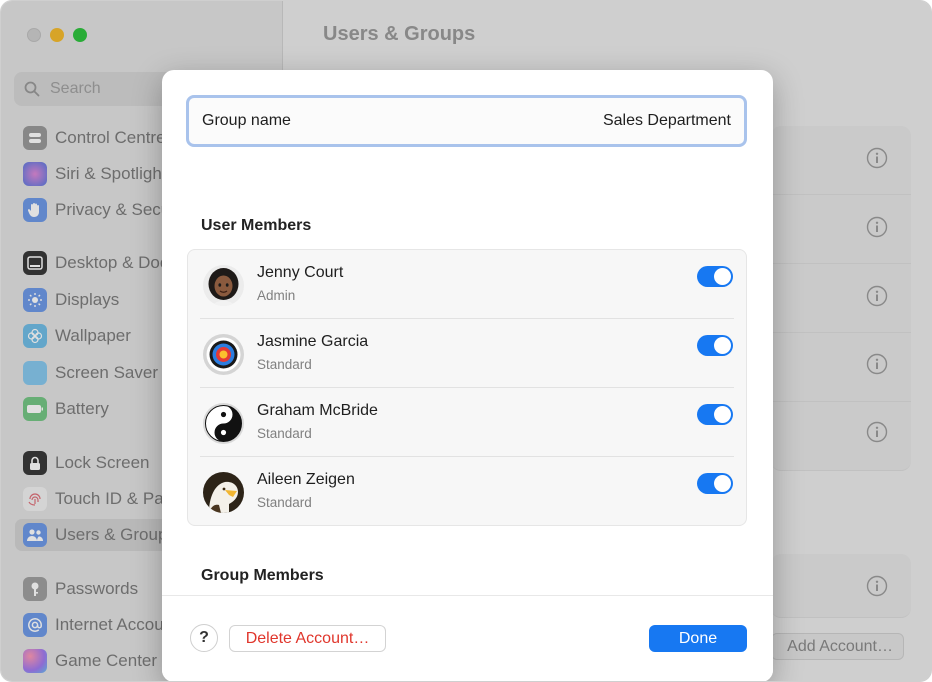 This screenshot has width=932, height=682. Describe the element at coordinates (467, 422) in the screenshot. I see `list-item: Graham McBride Standard` at that location.